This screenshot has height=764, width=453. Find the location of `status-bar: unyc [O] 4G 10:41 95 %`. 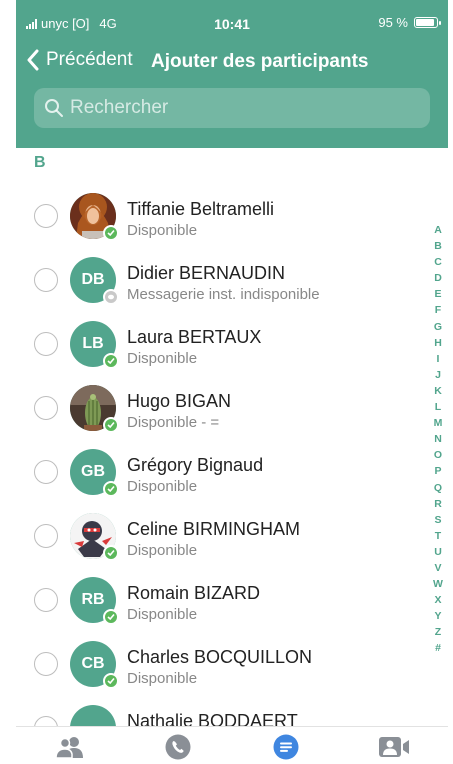

status-bar: unyc [O] 4G 10:41 95 % is located at coordinates (232, 20).